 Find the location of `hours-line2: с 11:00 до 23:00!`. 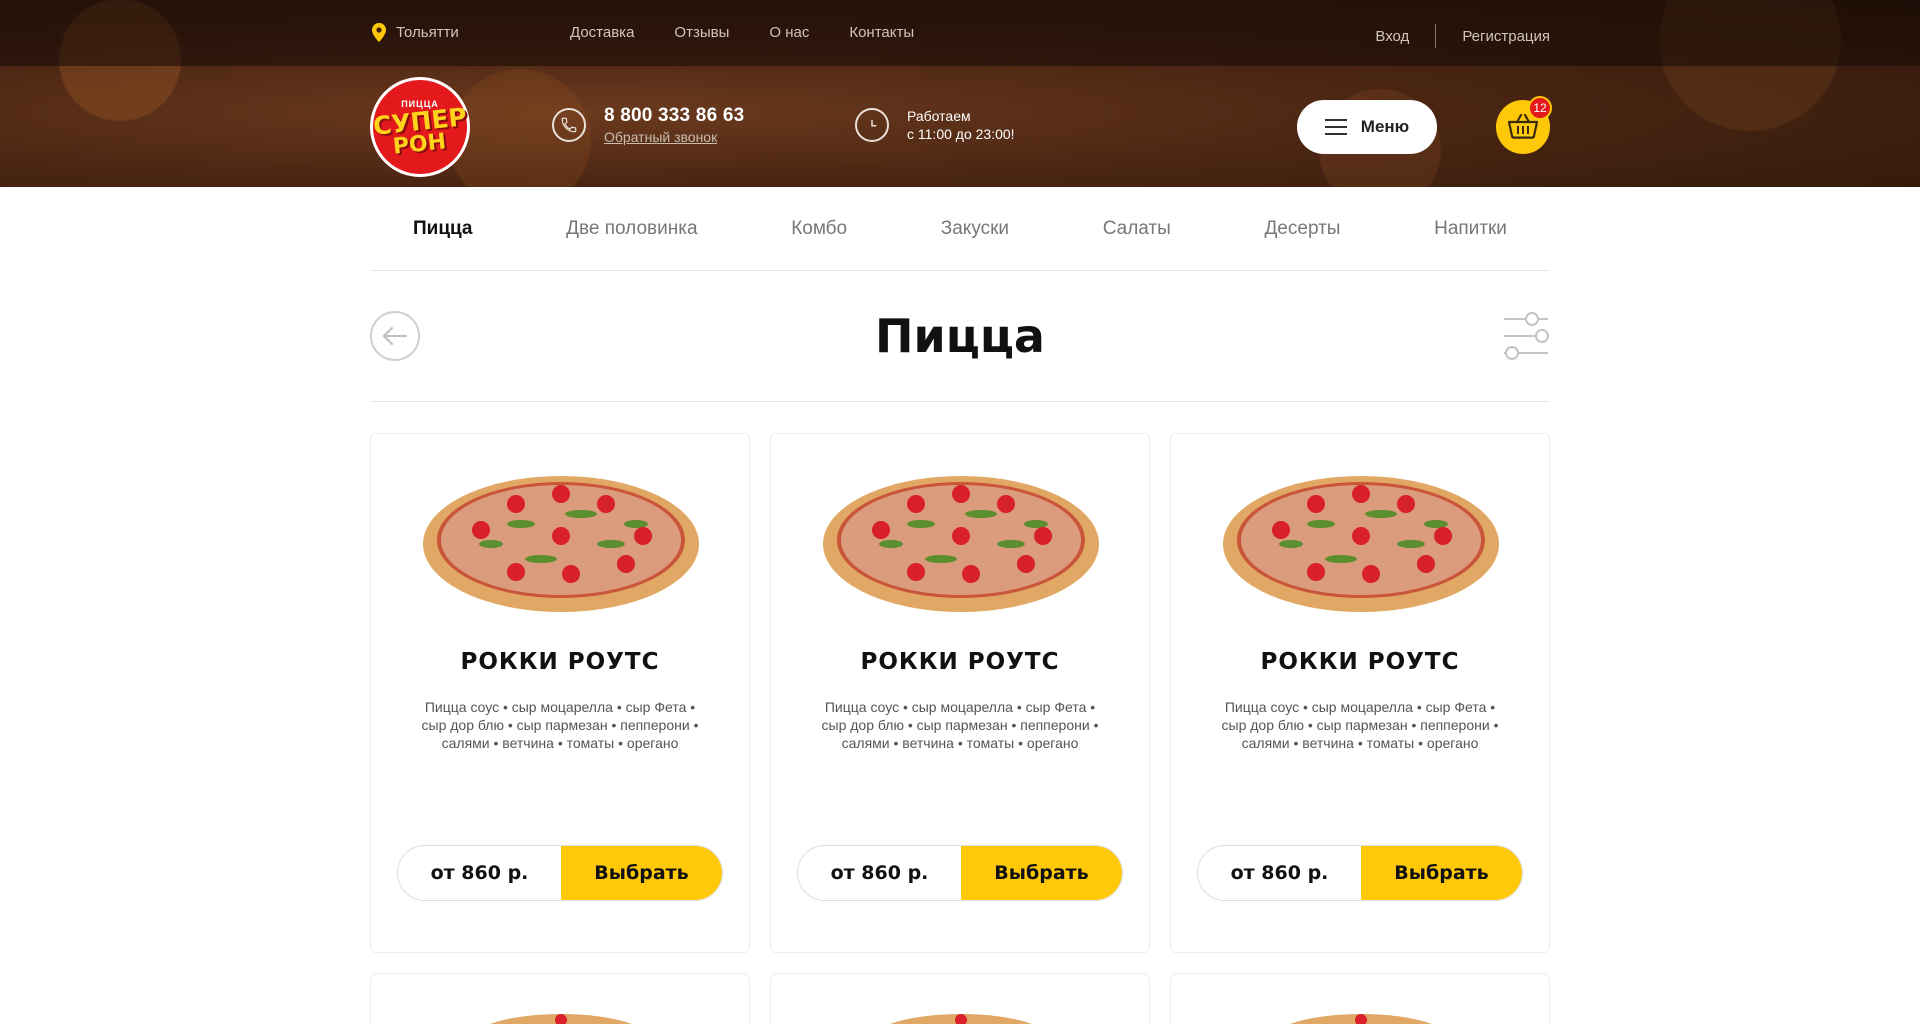

hours-line2: с 11:00 до 23:00! is located at coordinates (961, 134).